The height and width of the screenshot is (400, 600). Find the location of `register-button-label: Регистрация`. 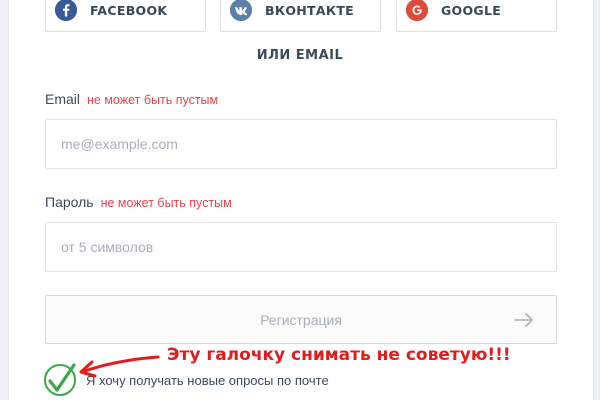

register-button-label: Регистрация is located at coordinates (301, 319).